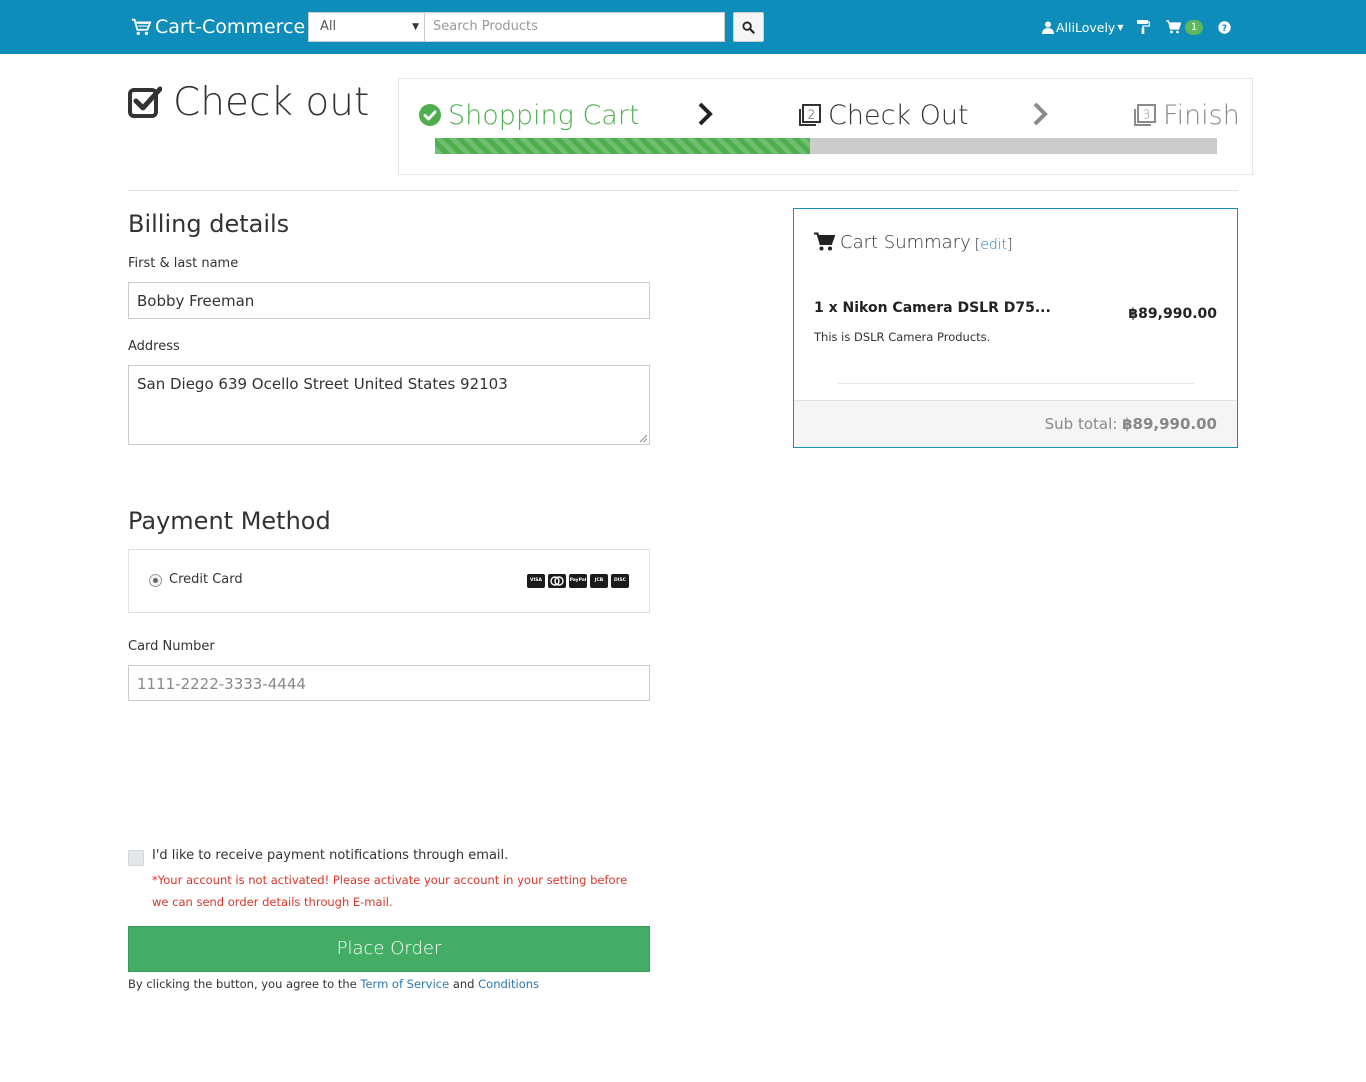  What do you see at coordinates (508, 984) in the screenshot?
I see `conditions-link: Conditions` at bounding box center [508, 984].